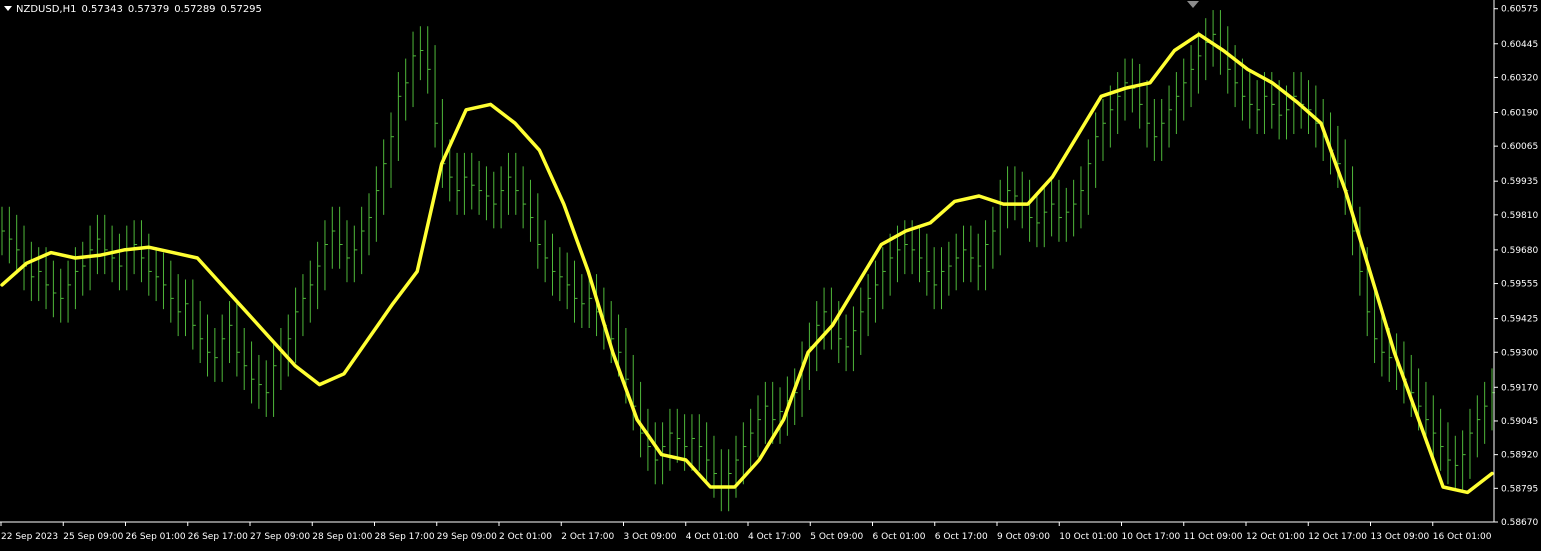 This screenshot has height=551, width=1541. I want to click on high-value: 0.57379, so click(148, 9).